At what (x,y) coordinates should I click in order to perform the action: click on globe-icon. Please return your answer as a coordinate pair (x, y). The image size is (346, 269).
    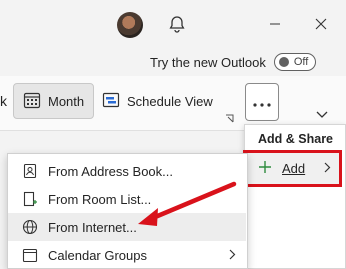
    Looking at the image, I should click on (30, 227).